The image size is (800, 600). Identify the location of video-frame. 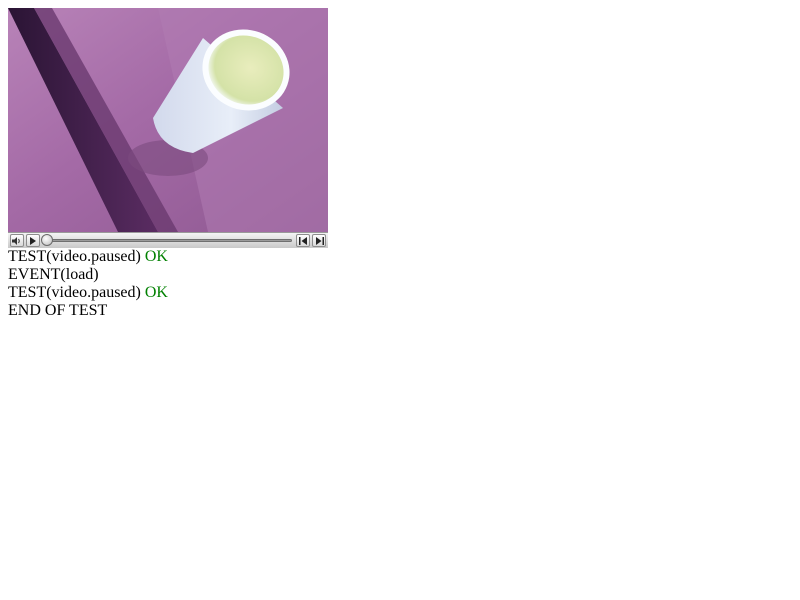
(168, 120).